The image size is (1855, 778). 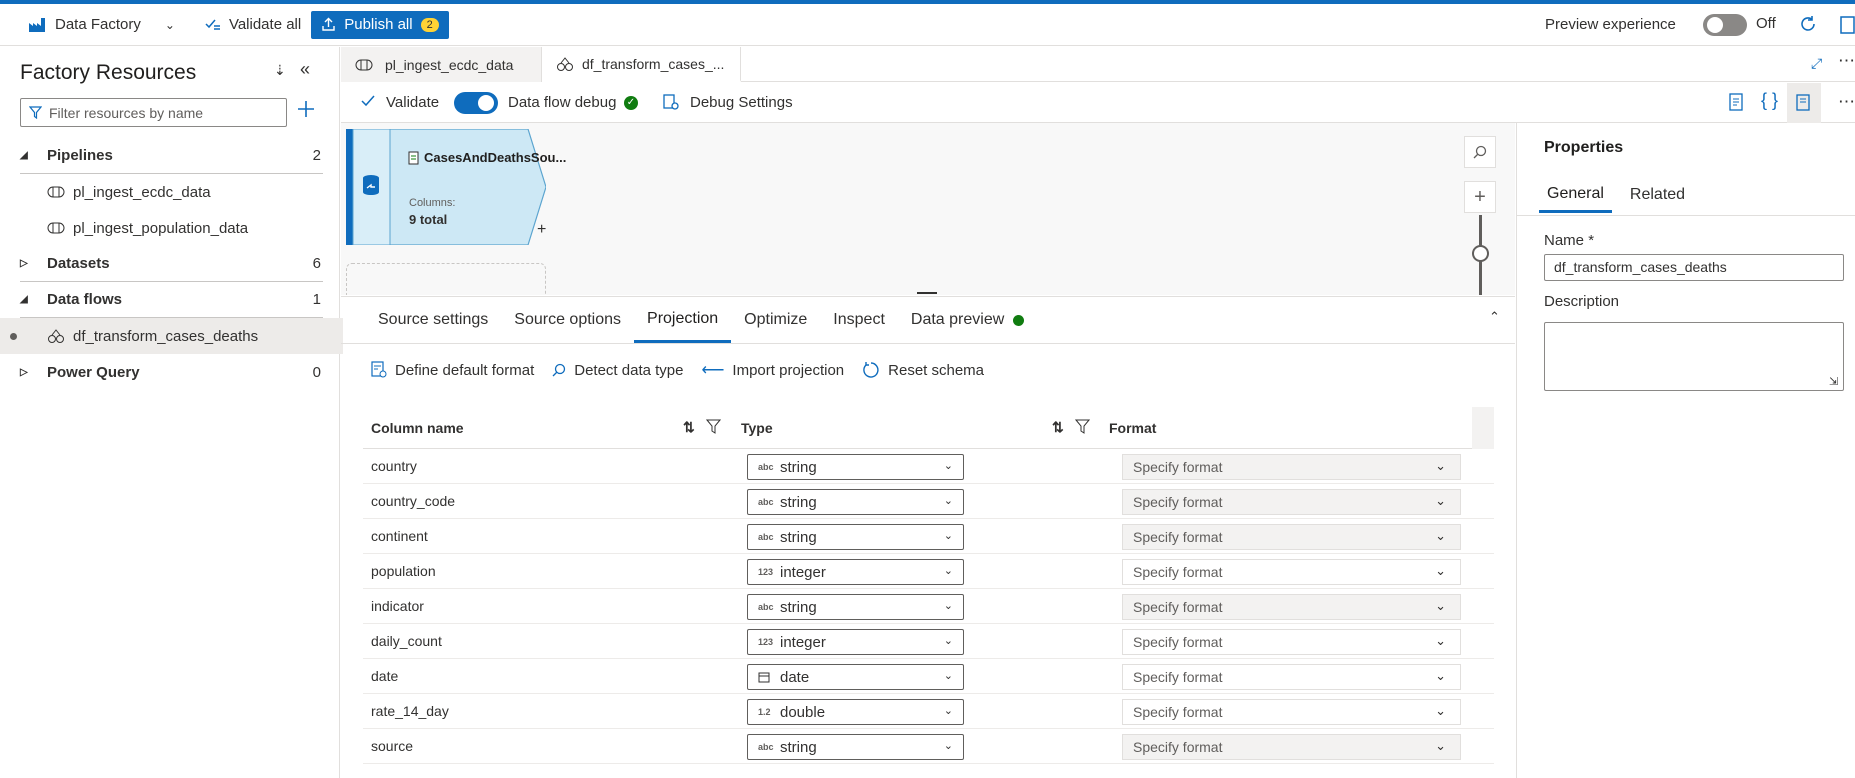 What do you see at coordinates (1808, 24) in the screenshot?
I see `refresh-icon` at bounding box center [1808, 24].